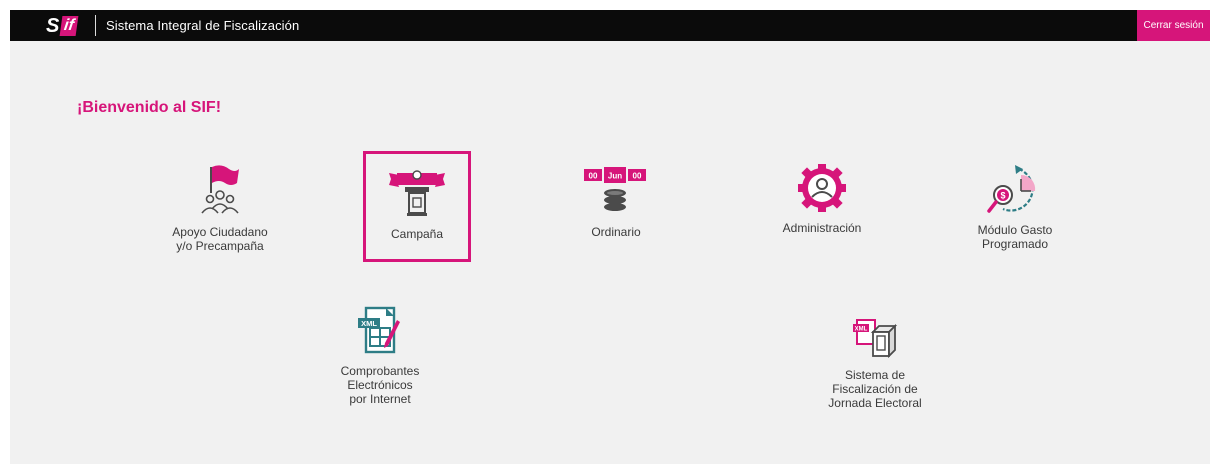 The image size is (1210, 464). I want to click on module-label: Administración, so click(822, 228).